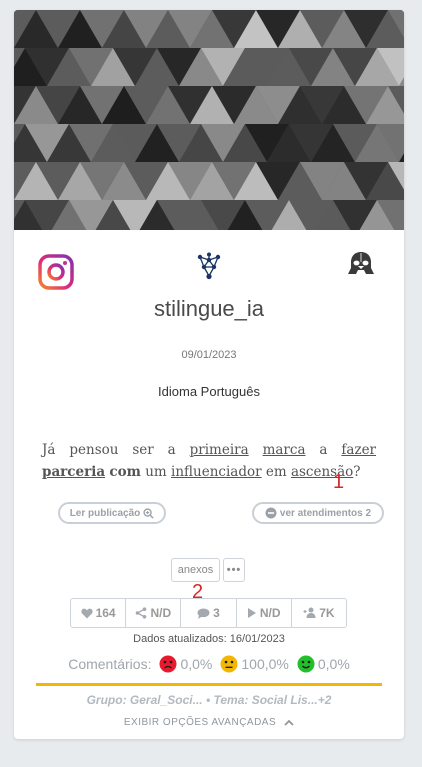  I want to click on post-word: ?, so click(357, 472).